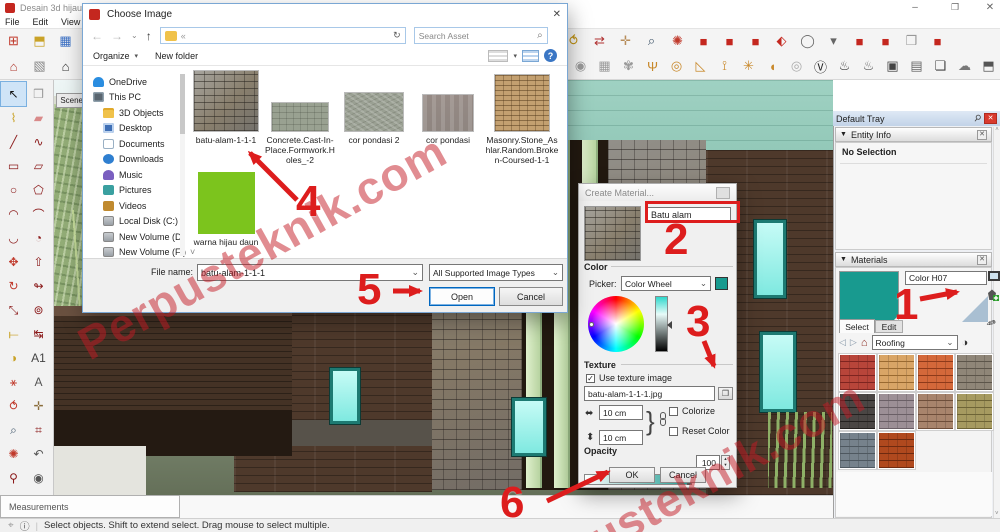  Describe the element at coordinates (896, 372) in the screenshot. I see `material-tan-scallop-tiles` at that location.